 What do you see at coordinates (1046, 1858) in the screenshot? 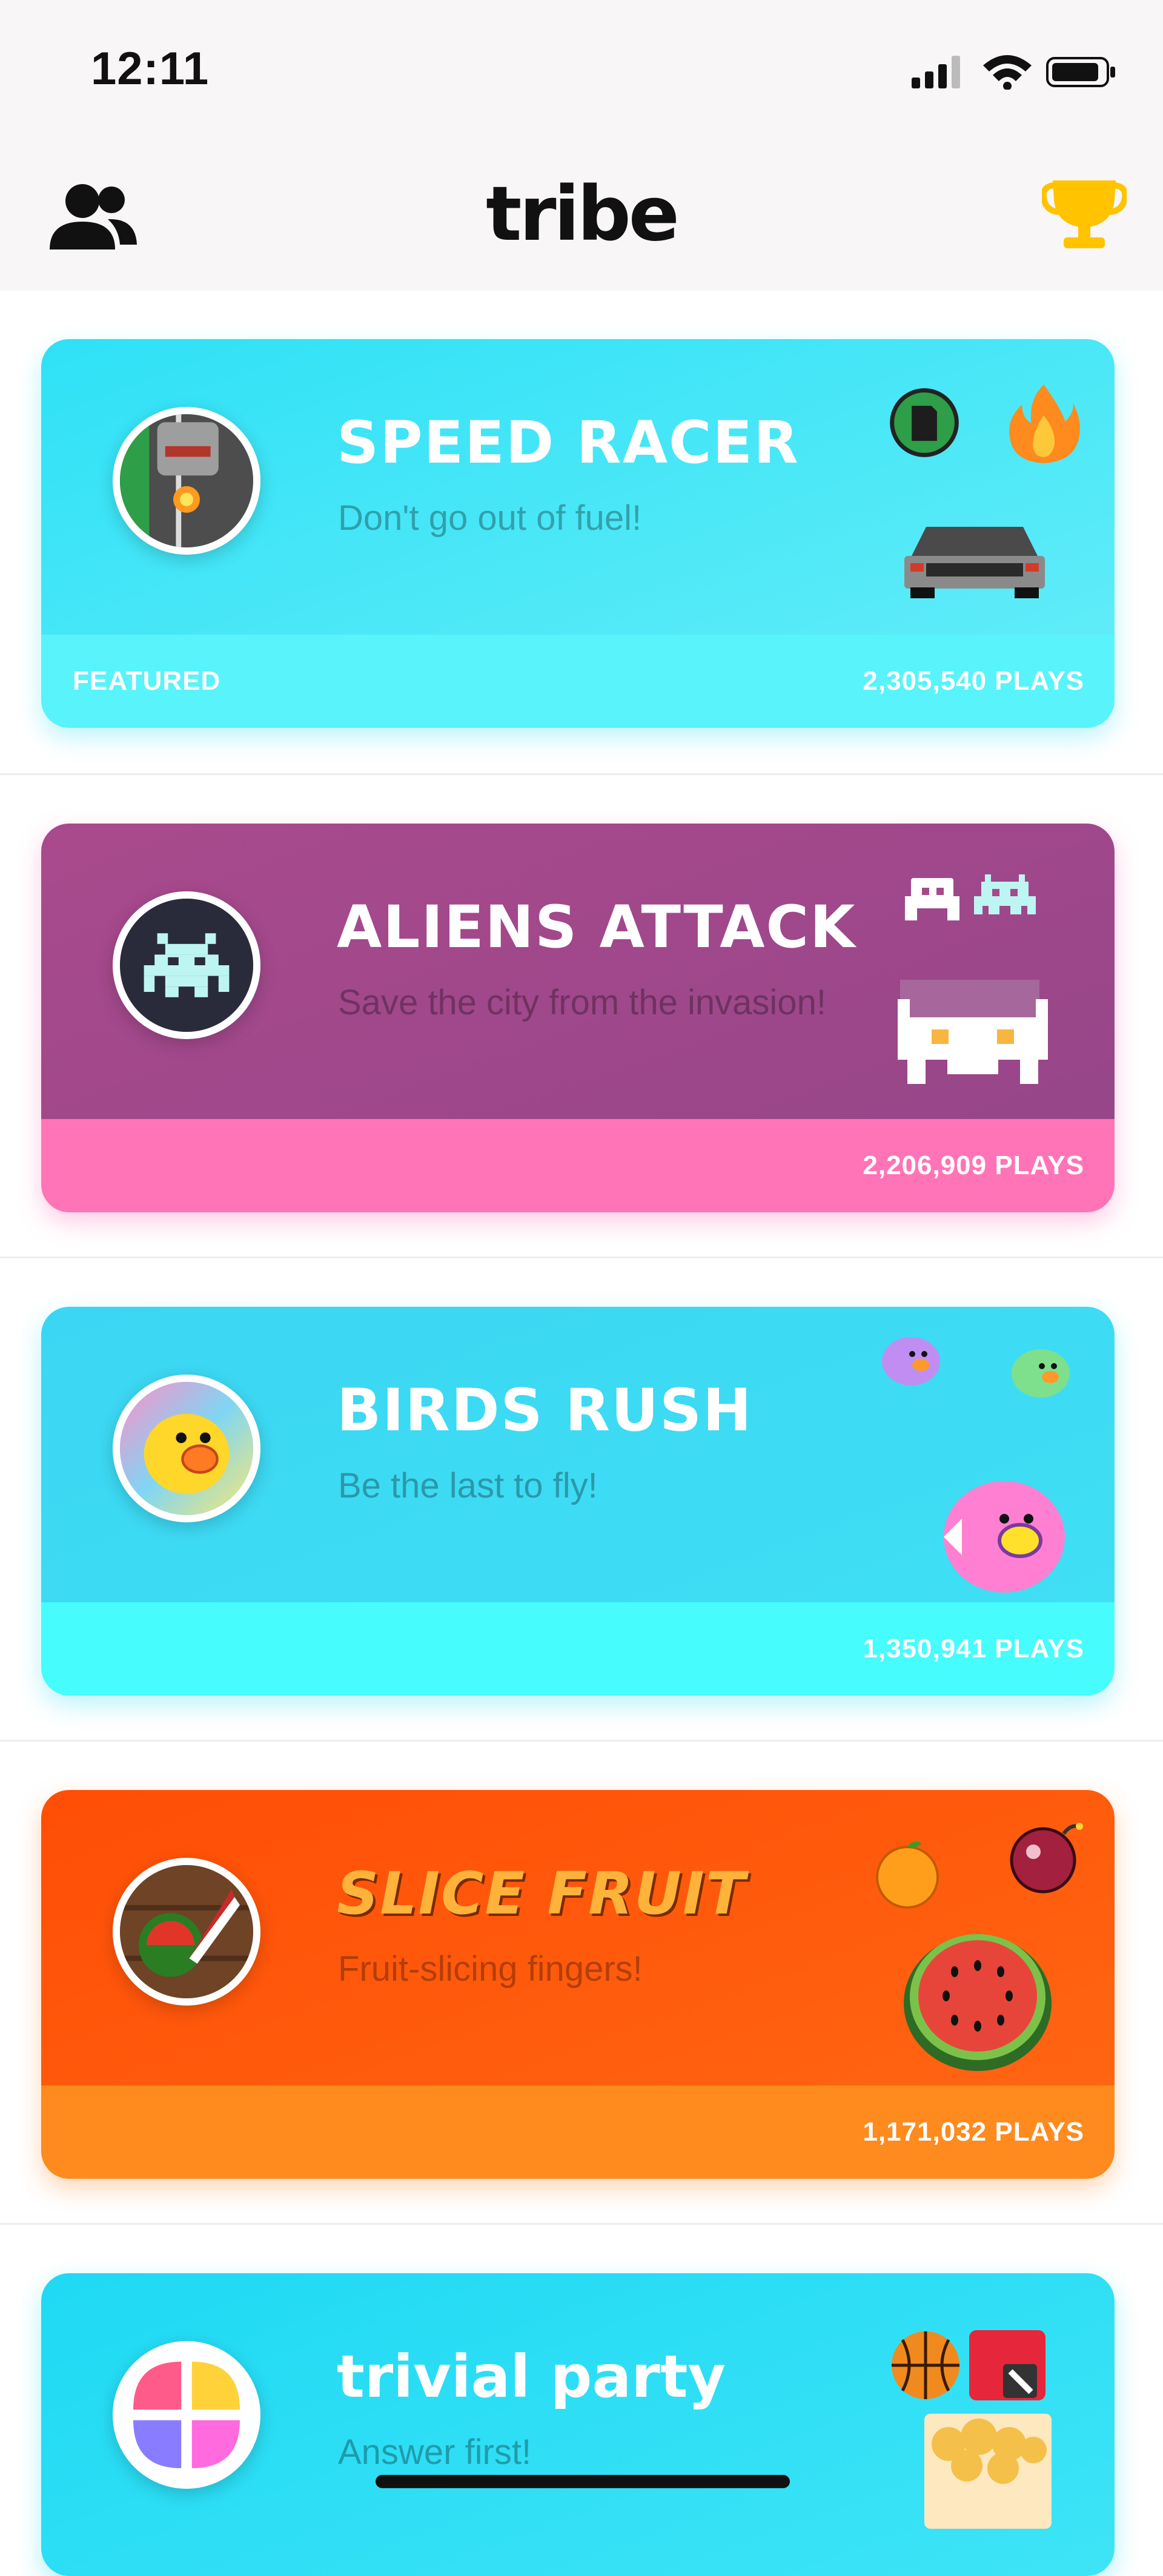
I see `bomb-icon` at bounding box center [1046, 1858].